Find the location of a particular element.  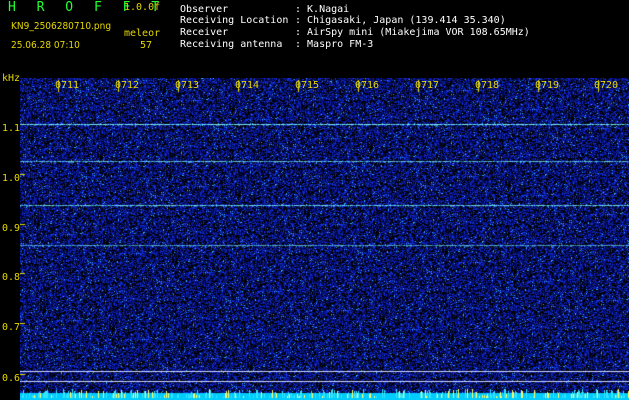

y-tick-label: 0.9 is located at coordinates (11, 228).